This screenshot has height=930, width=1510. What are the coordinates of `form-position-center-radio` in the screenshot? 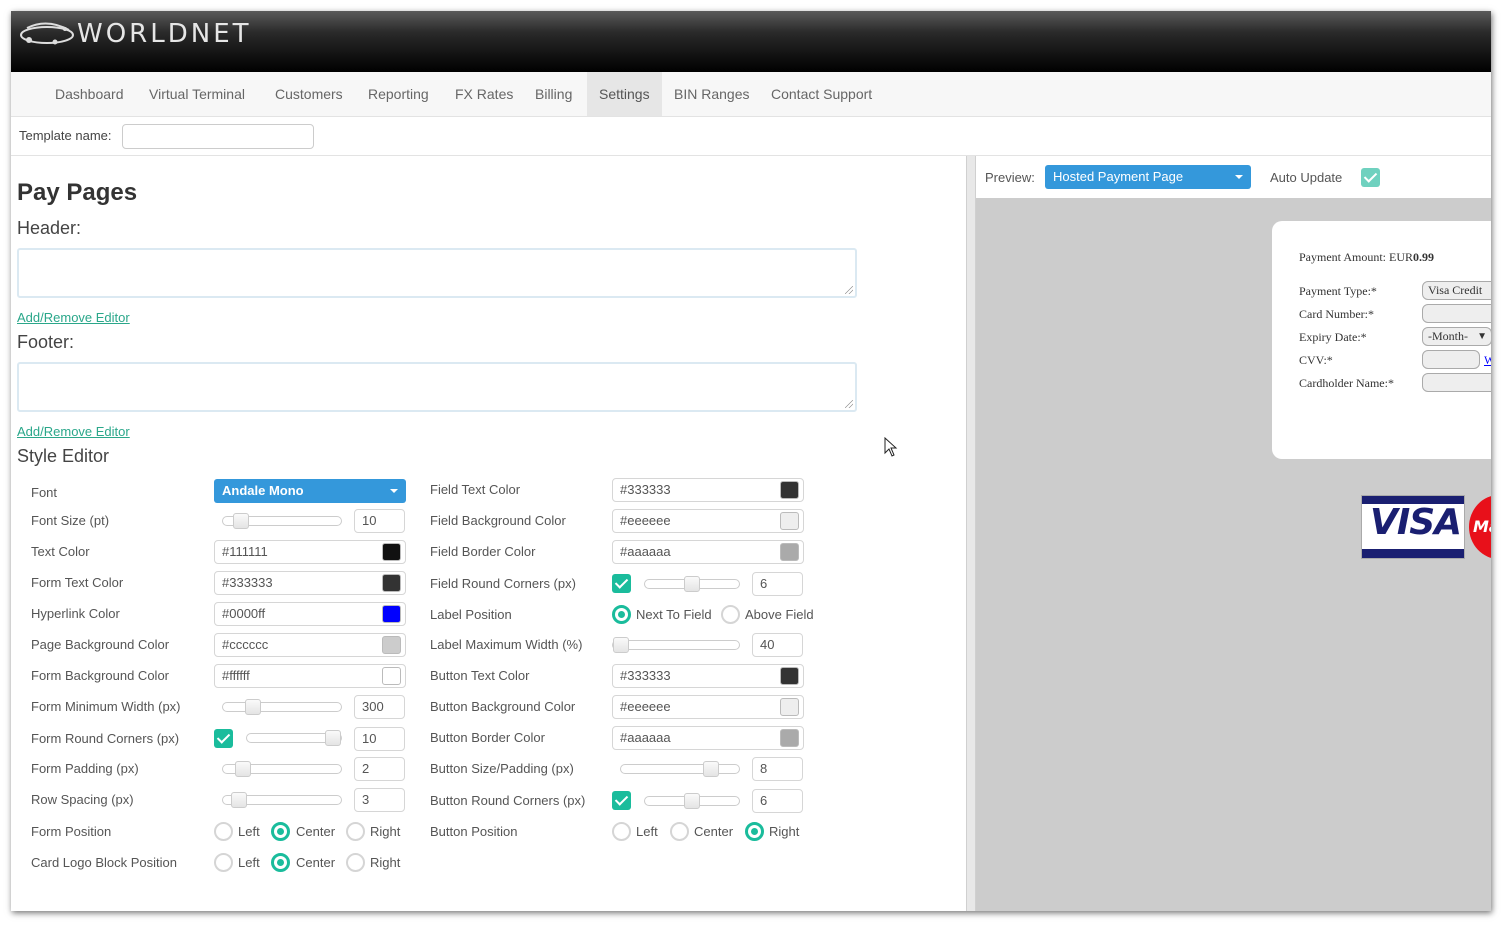 It's located at (280, 831).